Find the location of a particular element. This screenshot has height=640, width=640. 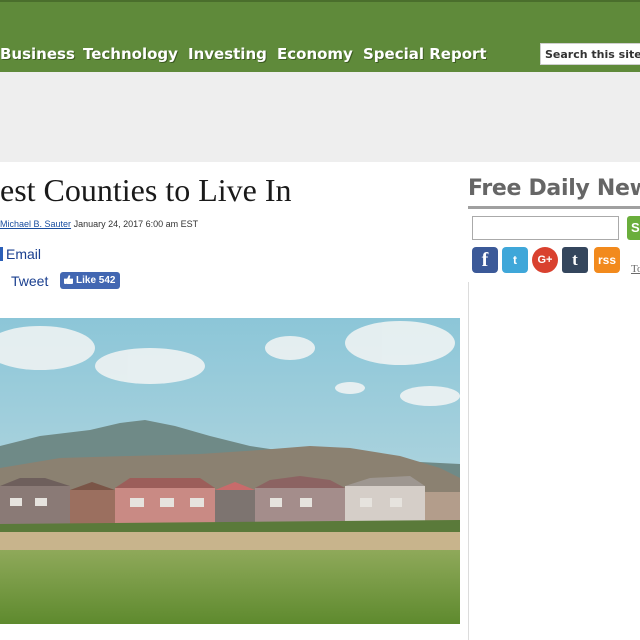

nav-item-special-report: Special Report is located at coordinates (425, 54).